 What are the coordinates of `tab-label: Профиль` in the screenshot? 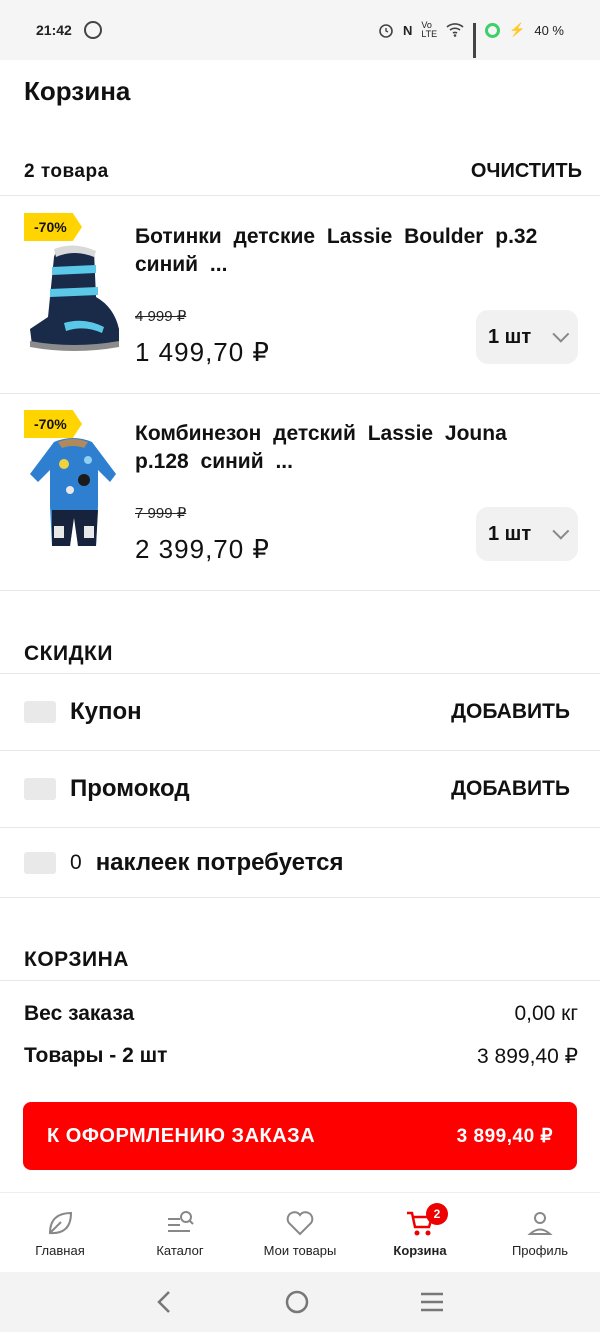 It's located at (540, 1250).